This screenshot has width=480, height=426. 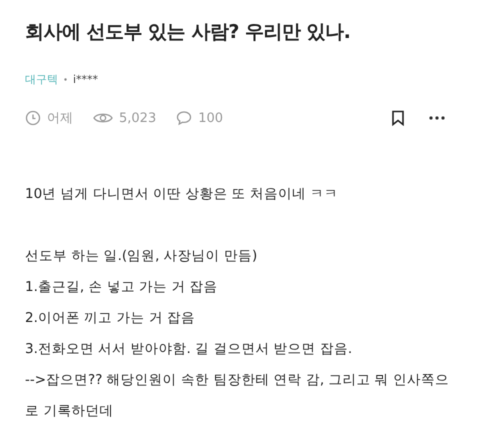 I want to click on eye-icon, so click(x=103, y=118).